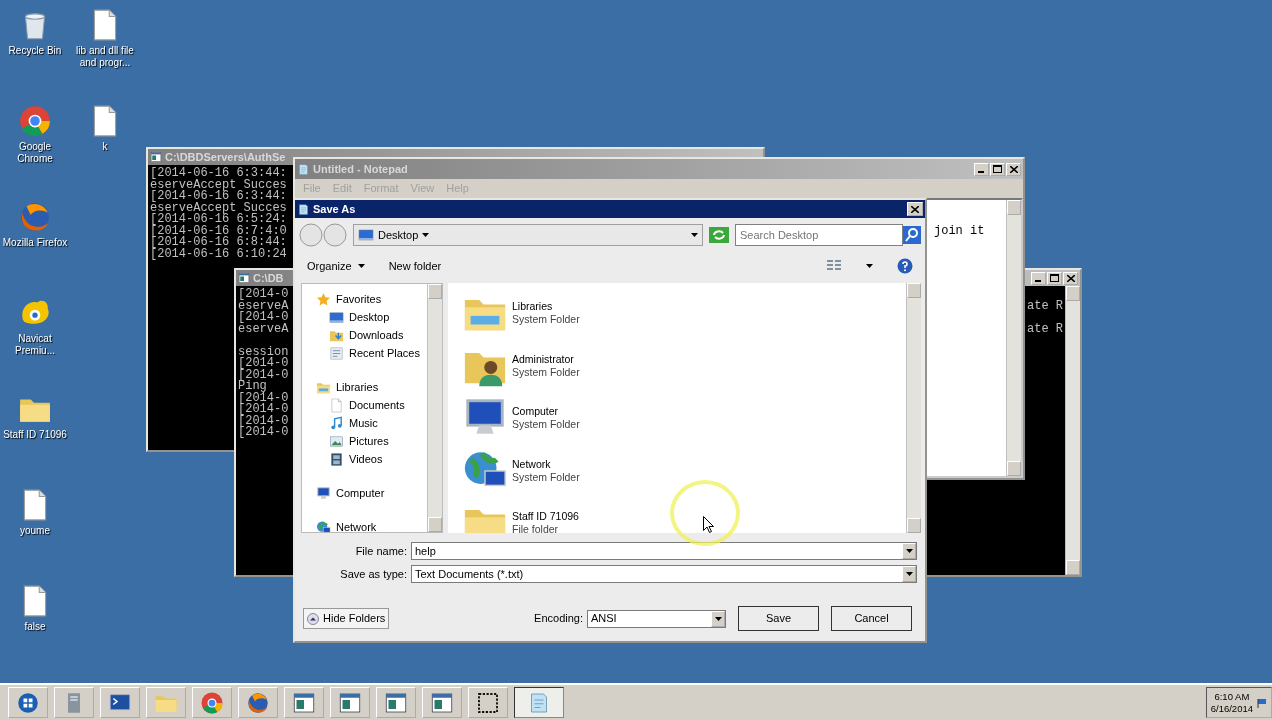  I want to click on refresh-icon, so click(719, 235).